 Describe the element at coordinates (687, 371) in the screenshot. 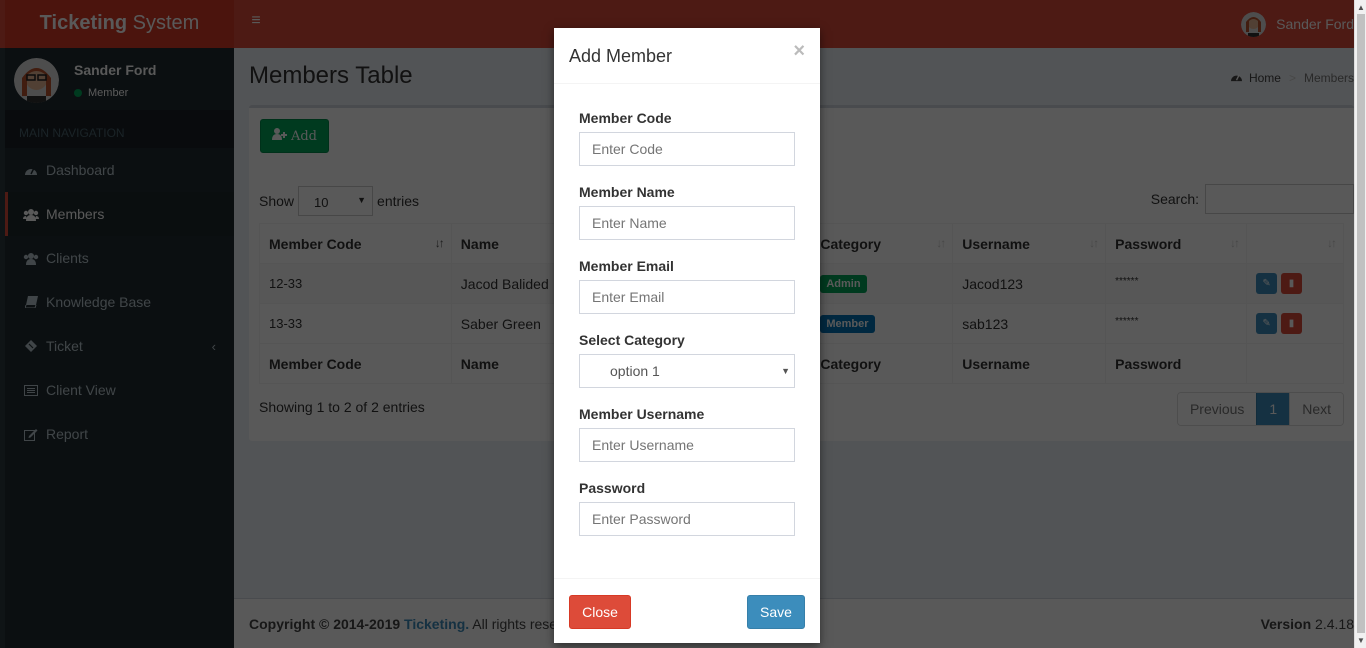

I see `category-select: option 1 ▼` at that location.